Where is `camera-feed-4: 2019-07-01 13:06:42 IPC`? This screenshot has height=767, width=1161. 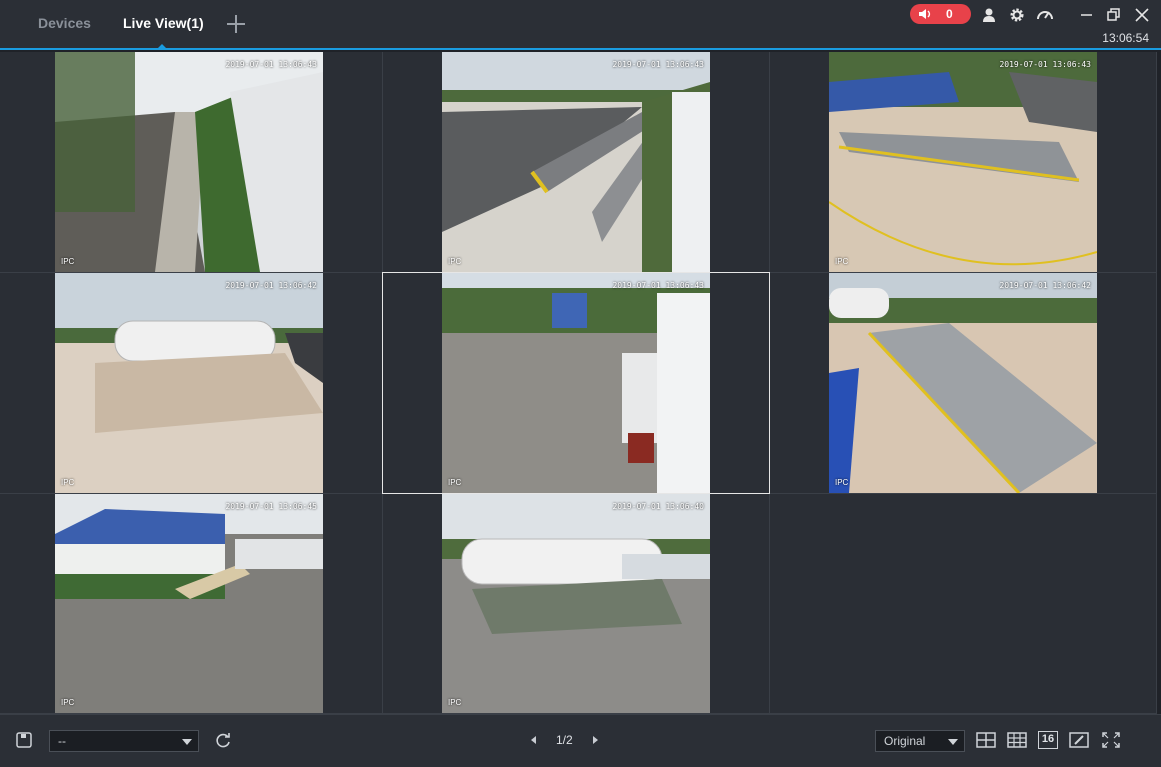
camera-feed-4: 2019-07-01 13:06:42 IPC is located at coordinates (189, 383).